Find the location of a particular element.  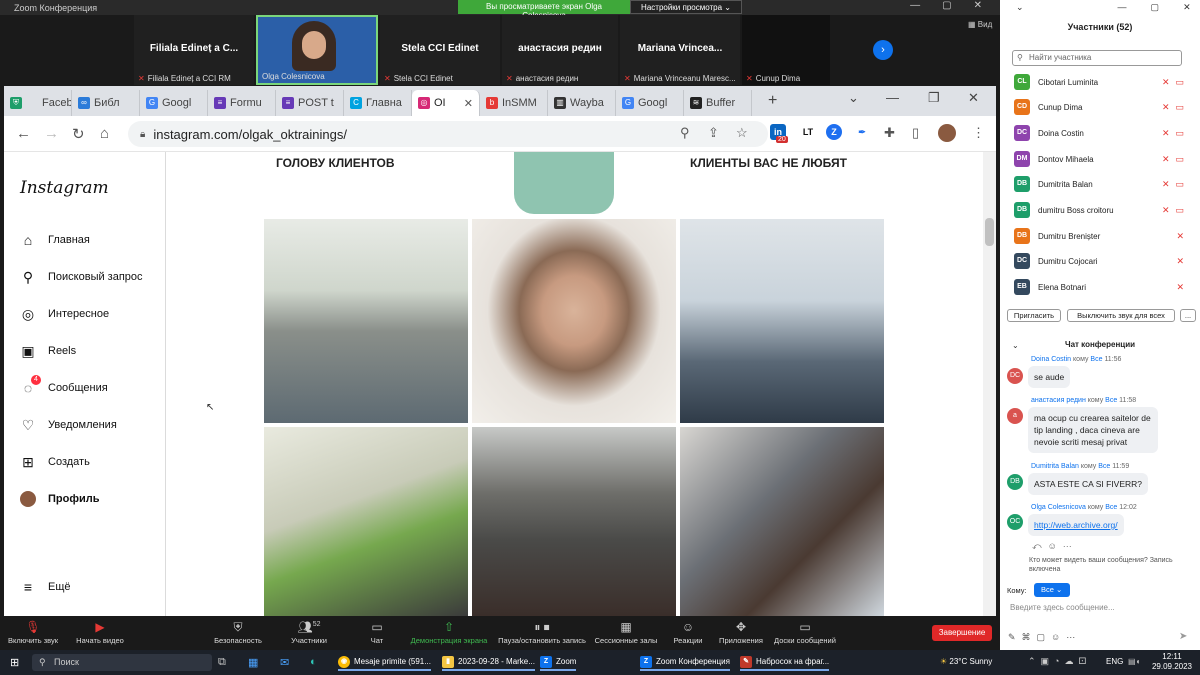

message-reaction-icons: ⤺☺⋯ is located at coordinates (1055, 546).